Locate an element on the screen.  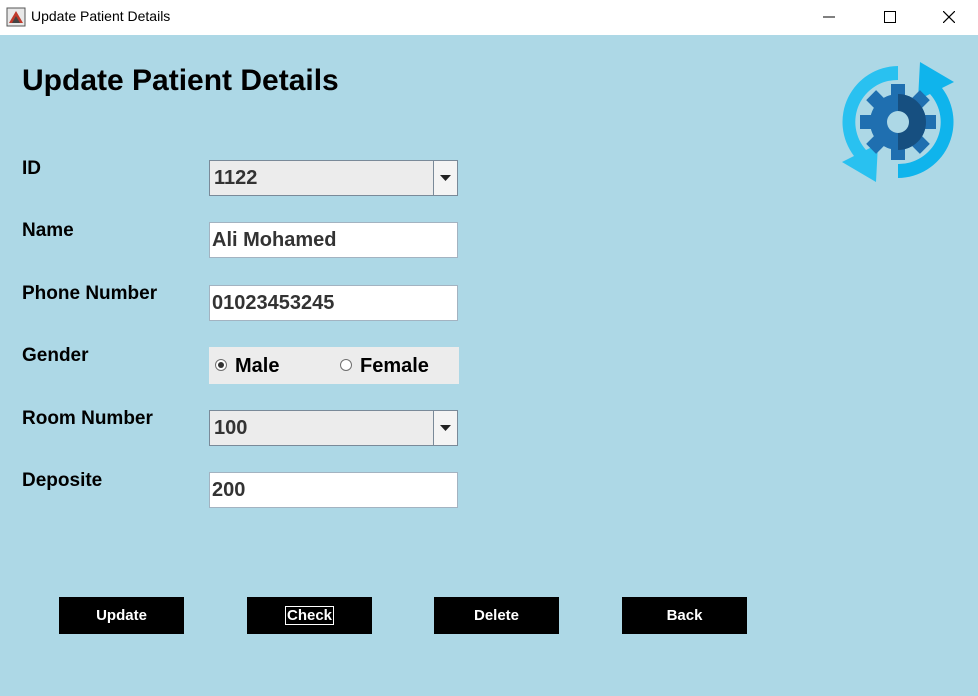
minimize-button is located at coordinates (829, 17).